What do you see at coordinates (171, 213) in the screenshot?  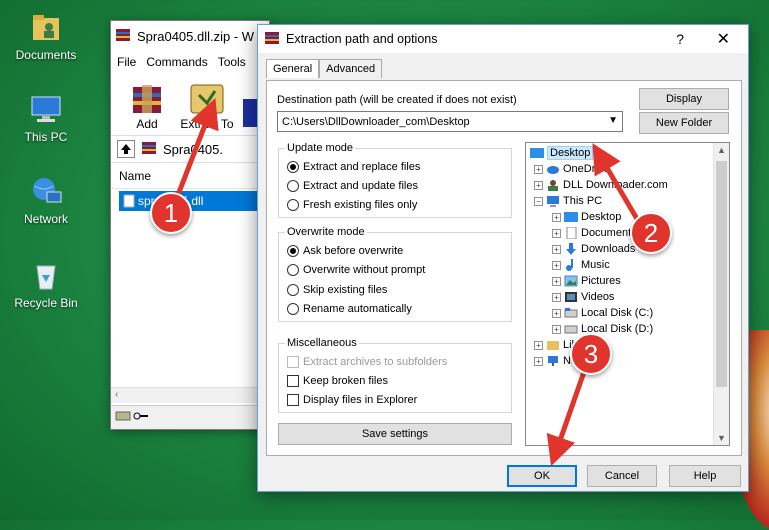 I see `annotation-badge-1: 1` at bounding box center [171, 213].